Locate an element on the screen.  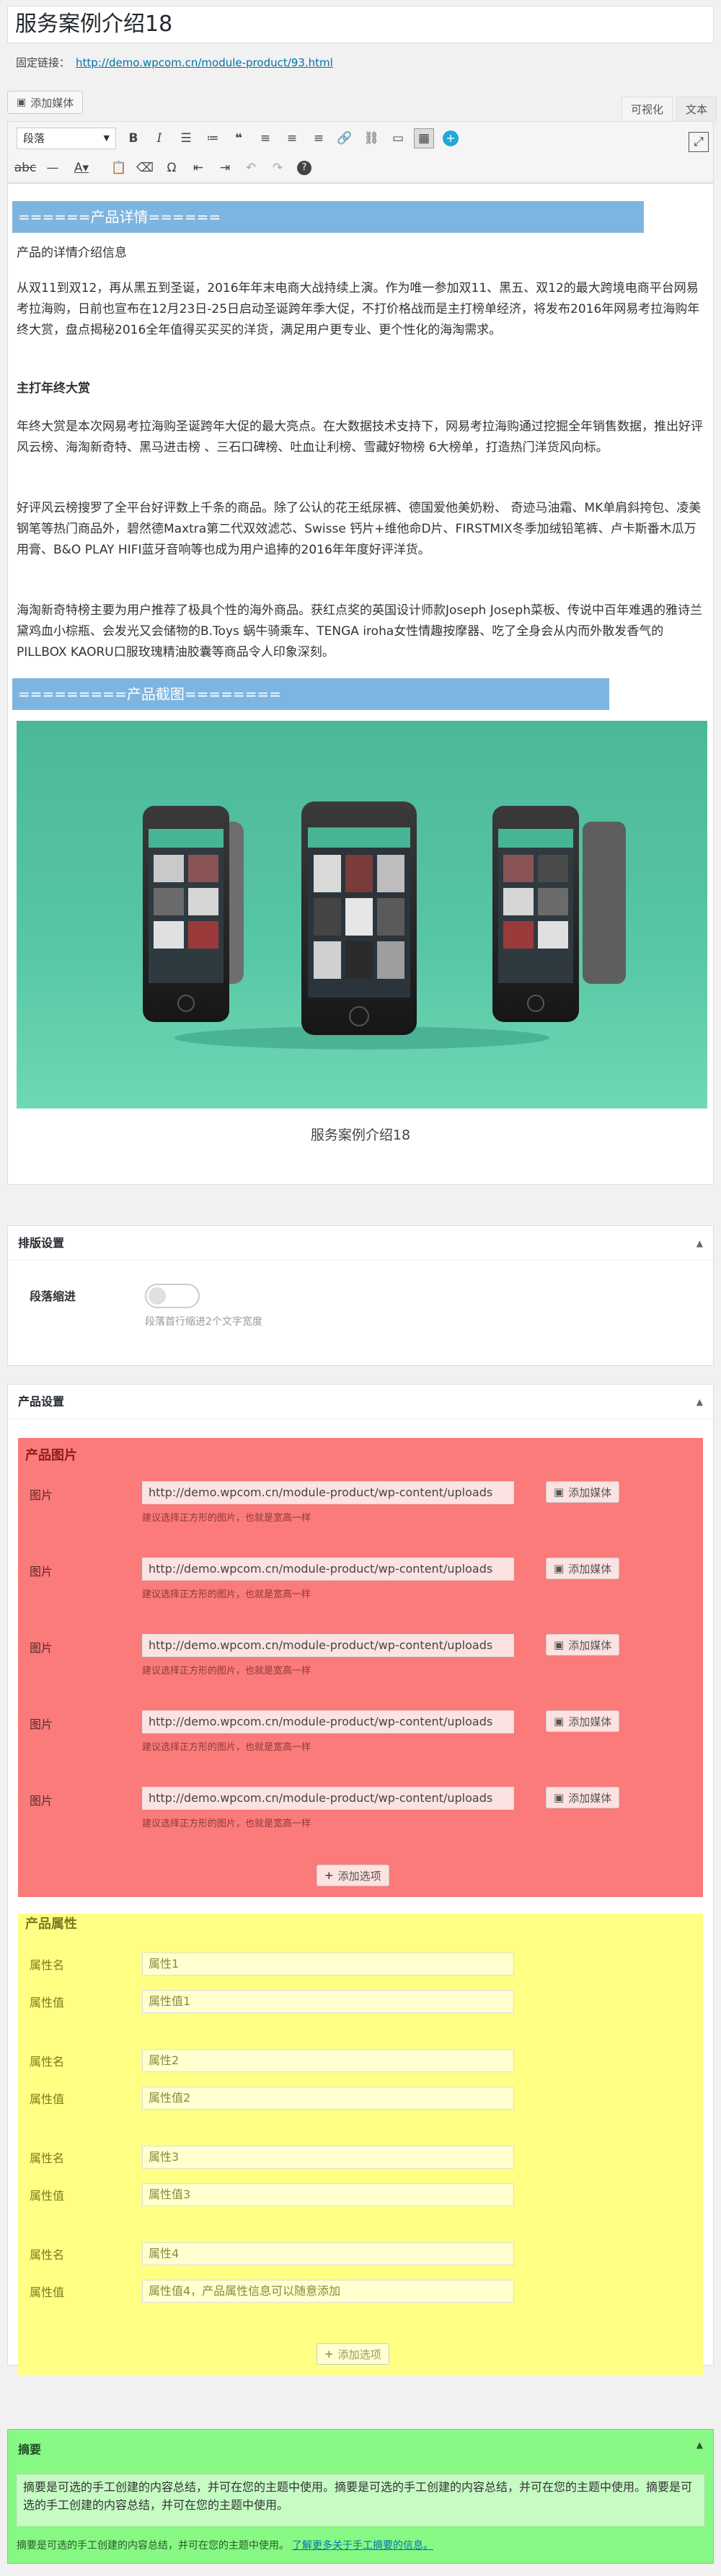
phones-illustration is located at coordinates (385, 925).